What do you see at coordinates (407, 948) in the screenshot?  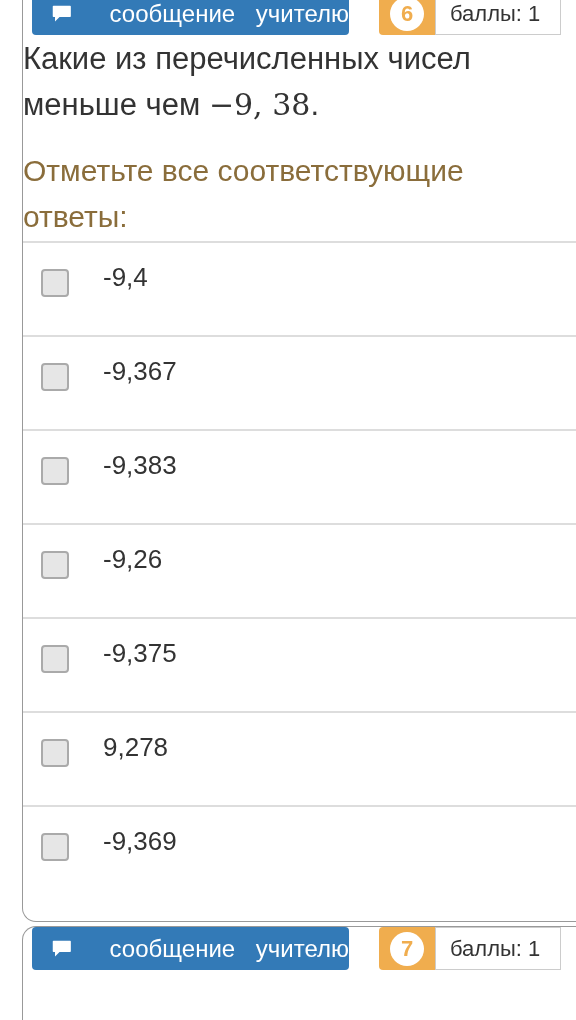 I see `question-number: 7` at bounding box center [407, 948].